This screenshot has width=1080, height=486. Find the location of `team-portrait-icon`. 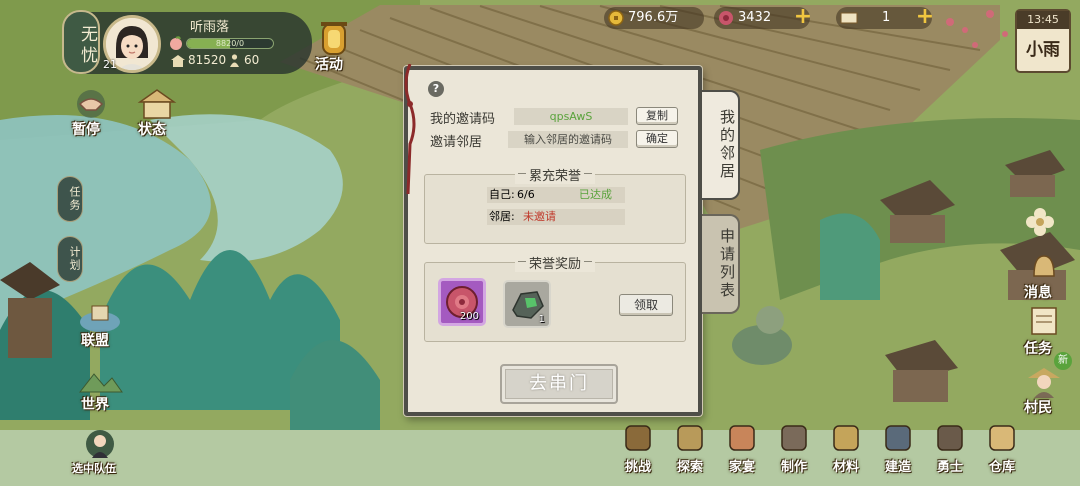

team-portrait-icon is located at coordinates (100, 444).